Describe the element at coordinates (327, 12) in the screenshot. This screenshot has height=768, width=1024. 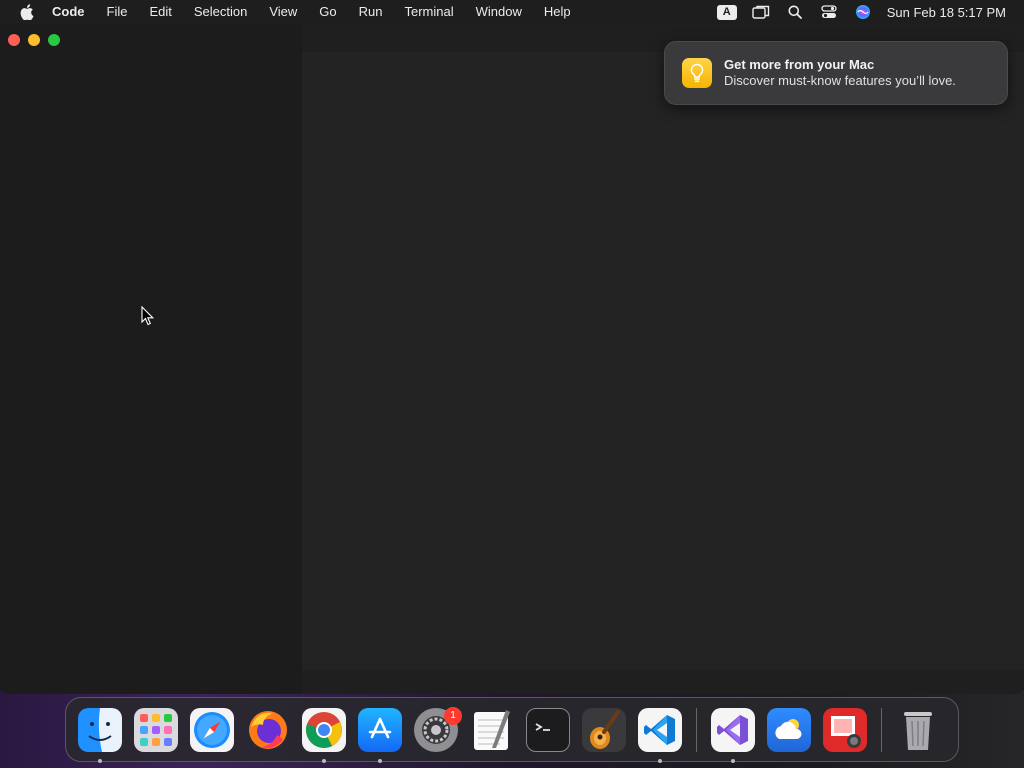
I see `menu-go: Go` at that location.